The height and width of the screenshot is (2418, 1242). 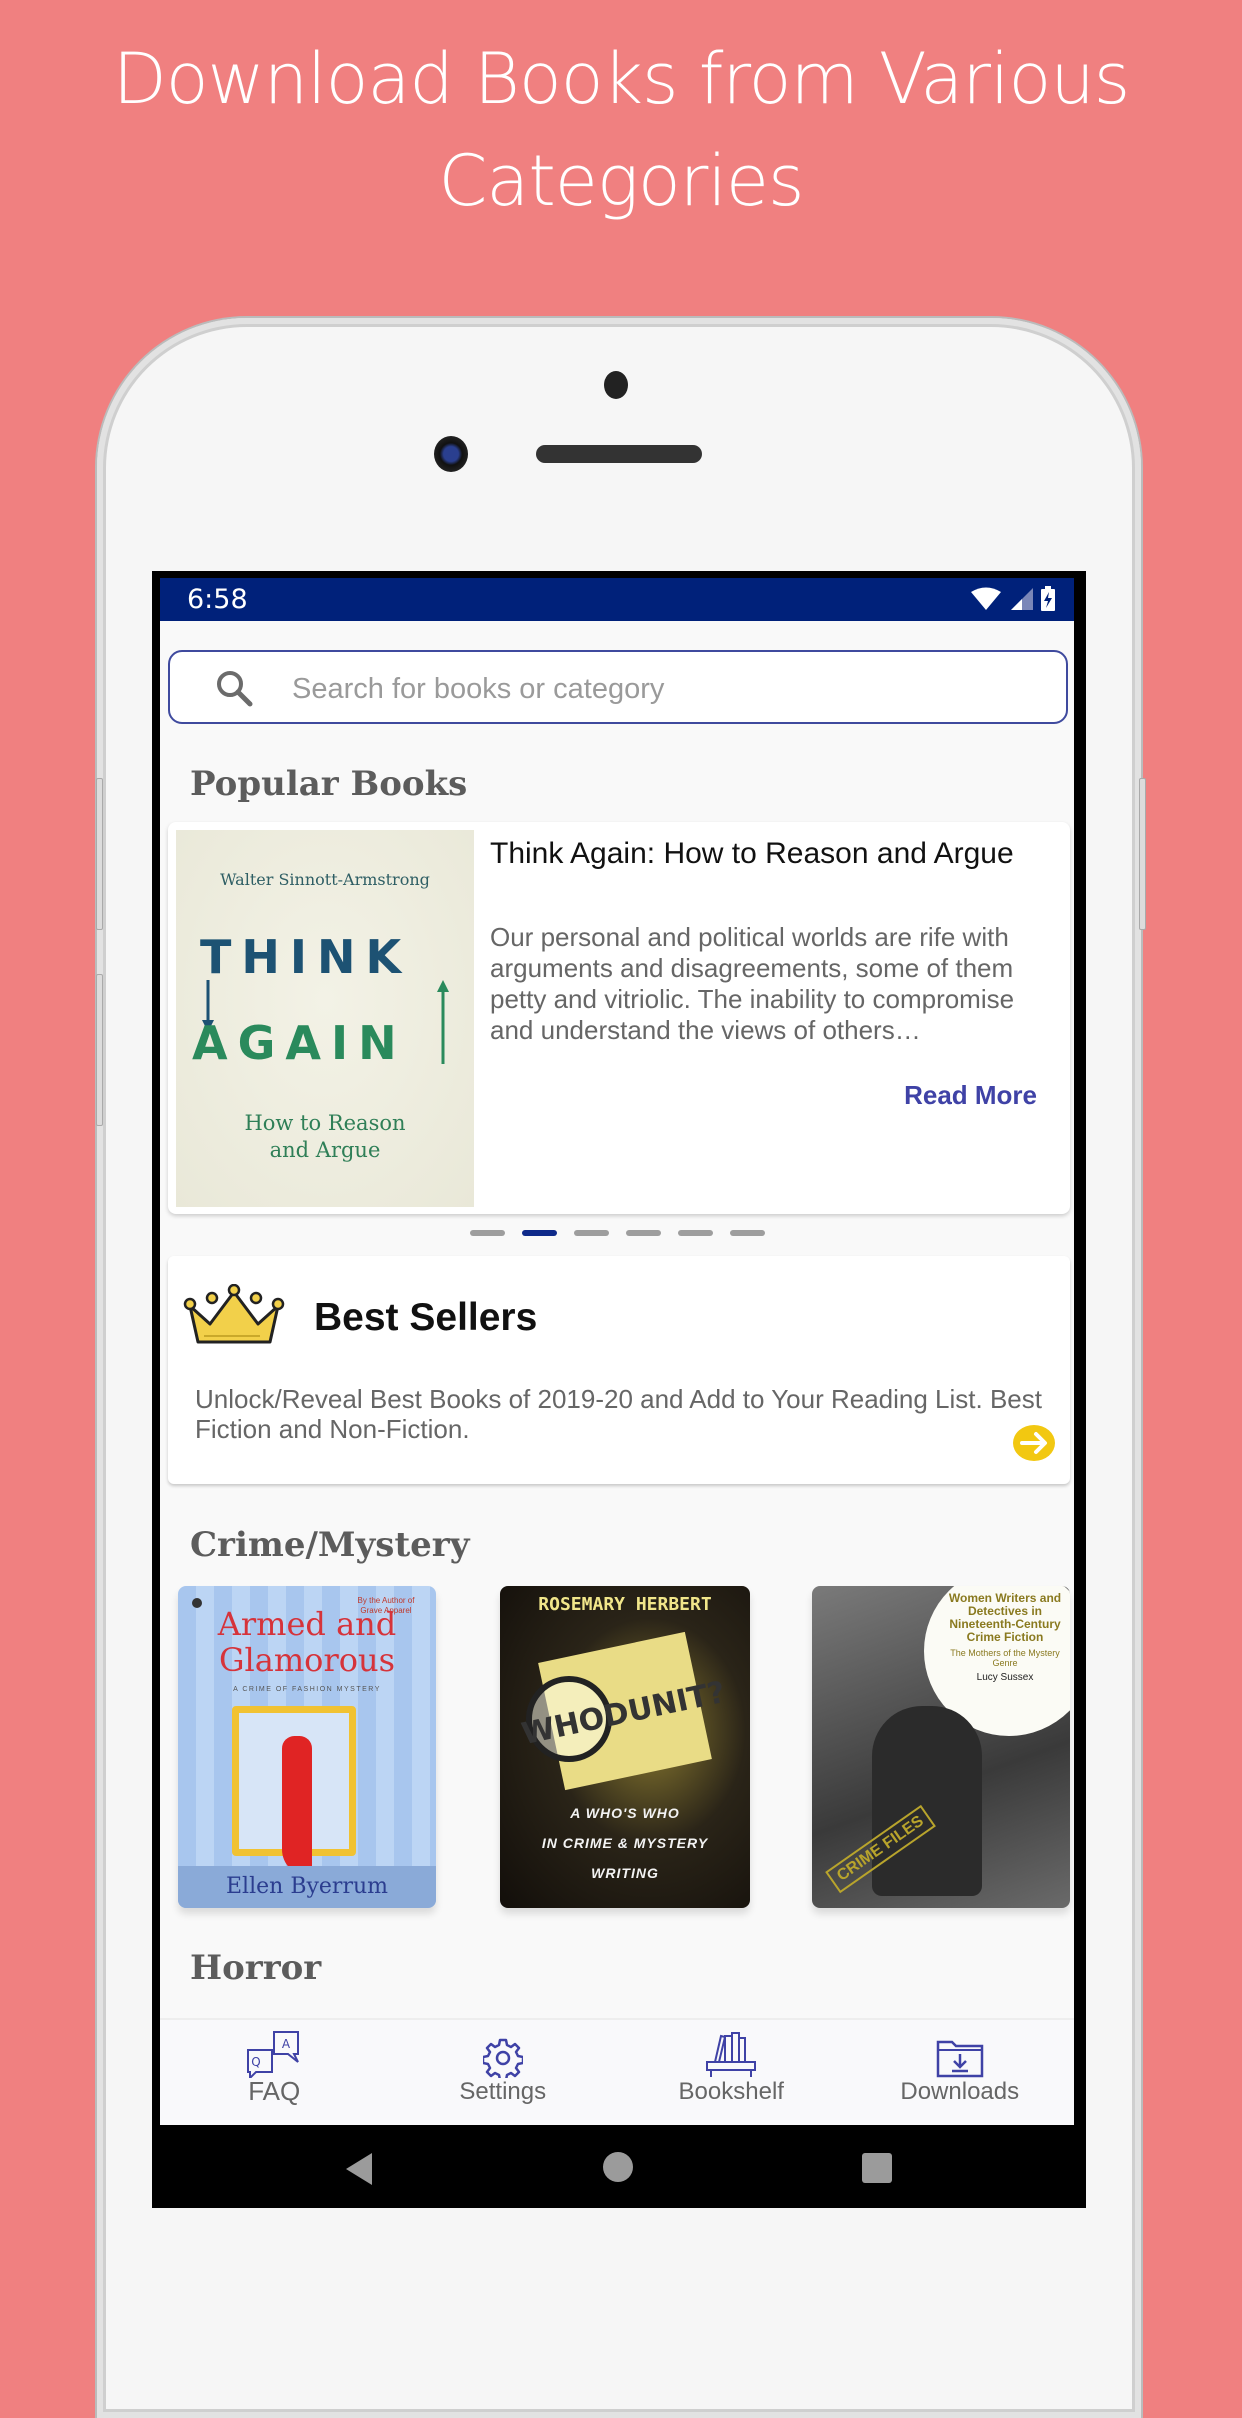 I want to click on carousel-dot-active, so click(x=539, y=1233).